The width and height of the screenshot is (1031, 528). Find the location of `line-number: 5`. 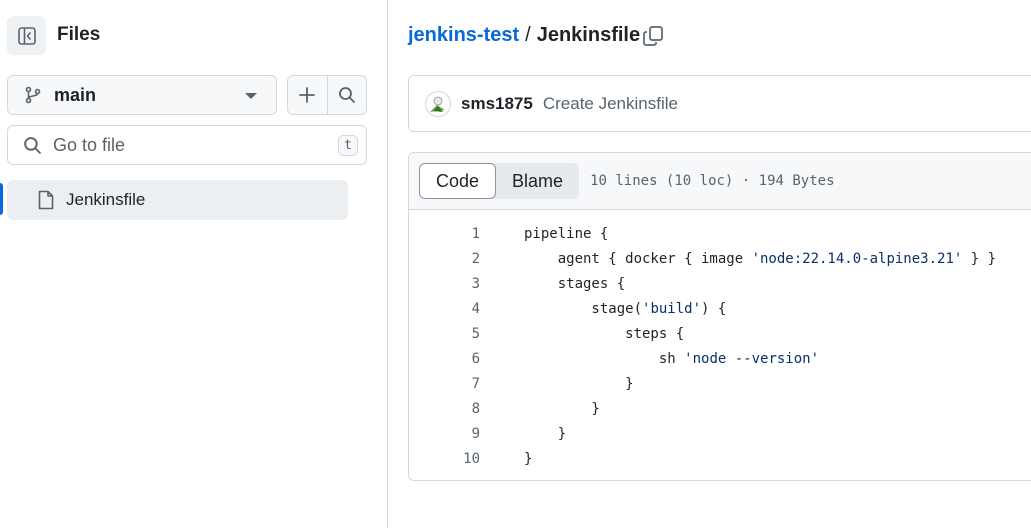

line-number: 5 is located at coordinates (444, 334).